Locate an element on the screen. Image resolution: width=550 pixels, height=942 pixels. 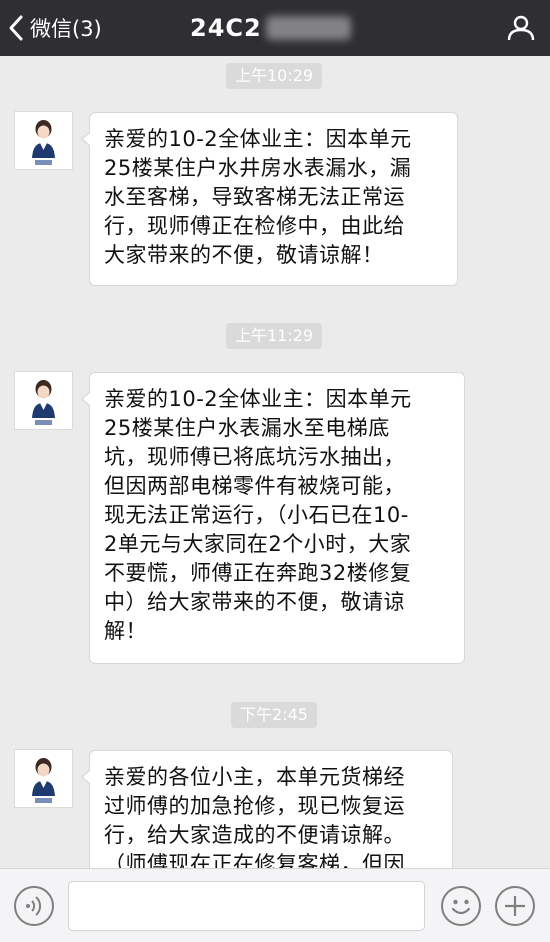
message-line: 坑，现师傅已将底坑污水抽出， is located at coordinates (254, 457).